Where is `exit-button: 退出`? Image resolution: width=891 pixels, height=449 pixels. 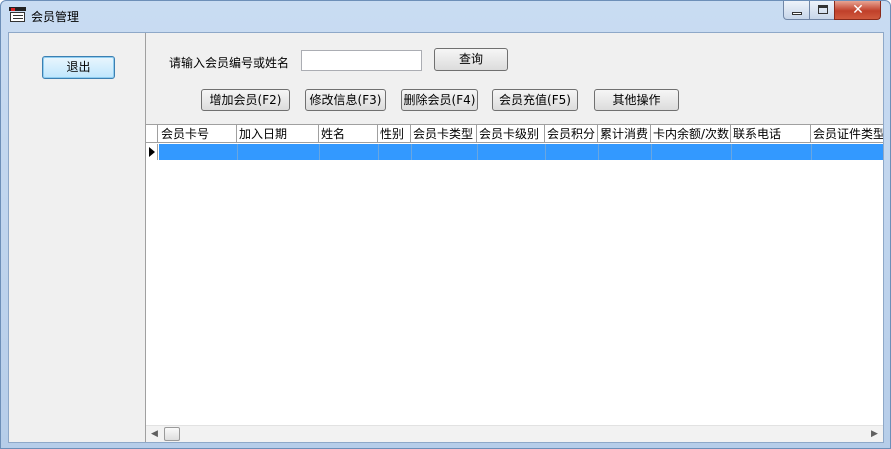 exit-button: 退出 is located at coordinates (78, 67).